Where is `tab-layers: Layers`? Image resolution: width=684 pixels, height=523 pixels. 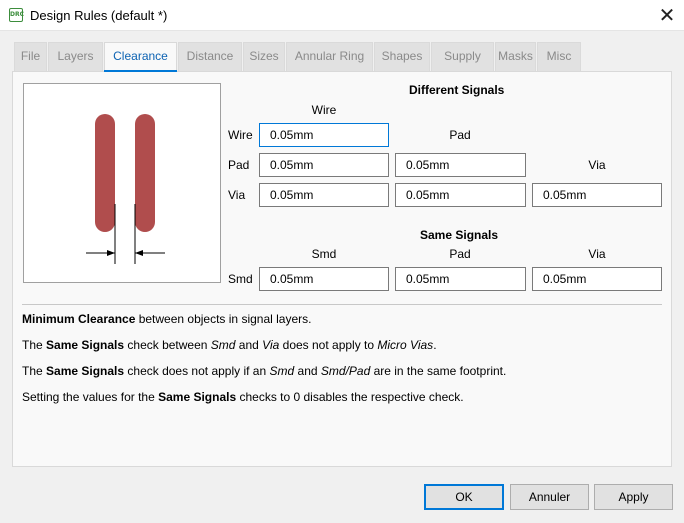 tab-layers: Layers is located at coordinates (75, 56).